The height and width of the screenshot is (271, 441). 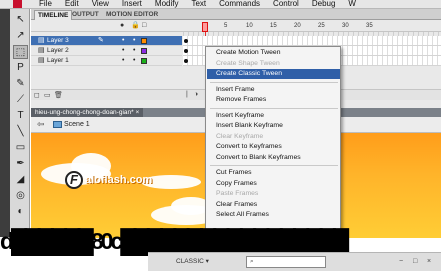 I want to click on menu-item-commands: Commands, so click(x=239, y=4).